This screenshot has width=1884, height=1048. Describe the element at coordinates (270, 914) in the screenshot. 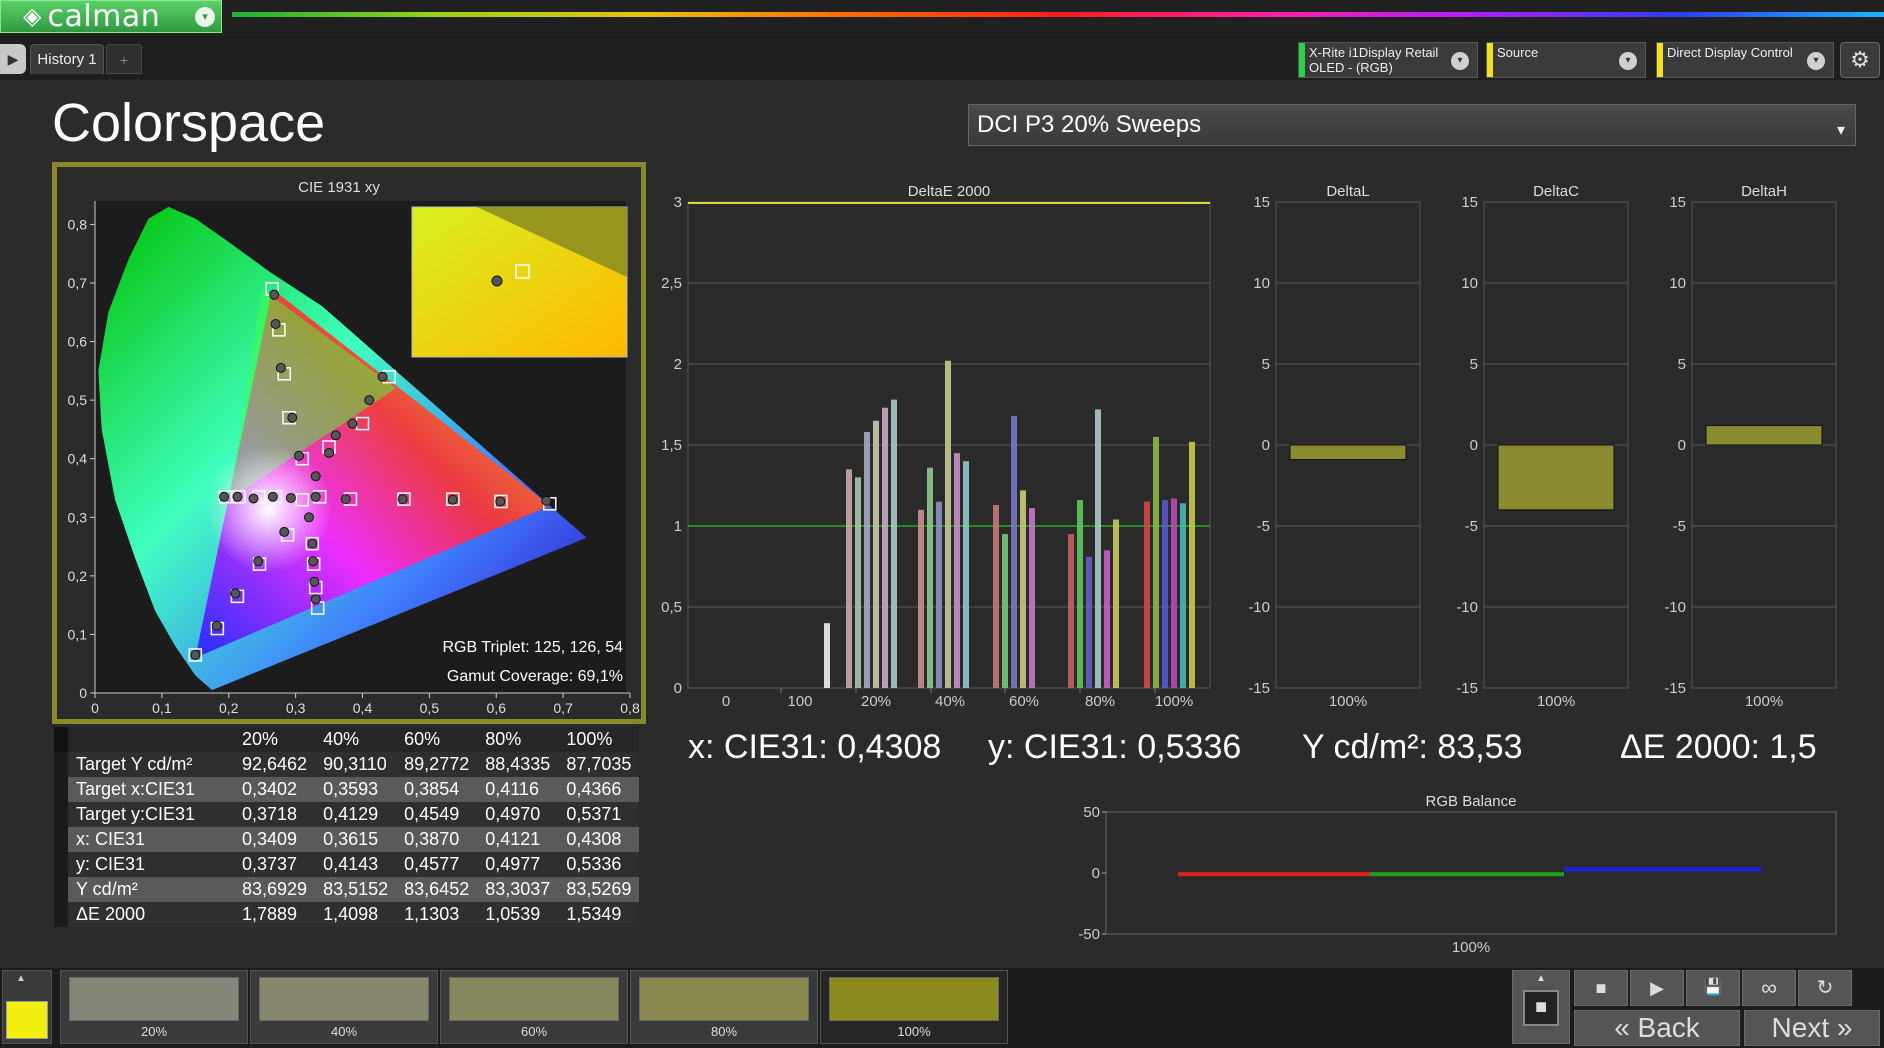

I see `table-cell: 1,7889` at that location.